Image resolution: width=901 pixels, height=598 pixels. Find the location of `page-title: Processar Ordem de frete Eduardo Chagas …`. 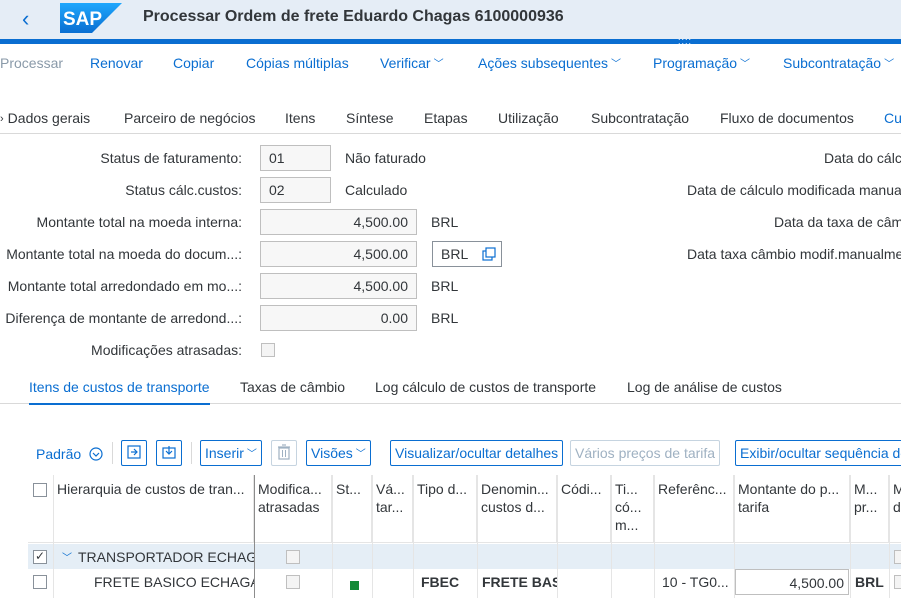

page-title: Processar Ordem de frete Eduardo Chagas … is located at coordinates (353, 16).